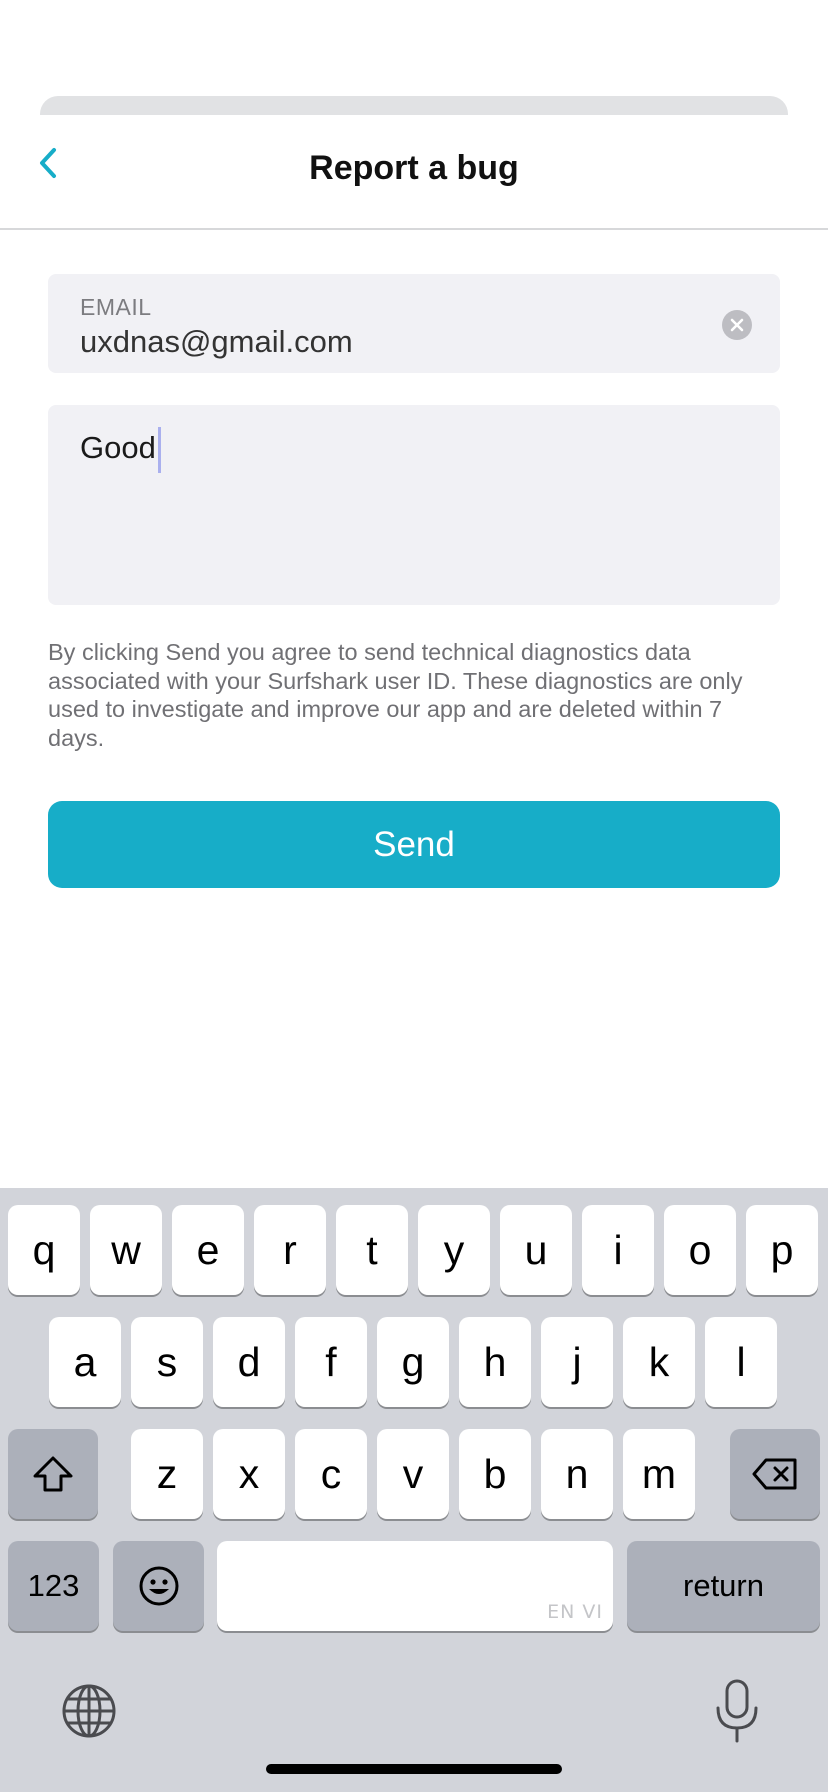  What do you see at coordinates (659, 1362) in the screenshot?
I see `key-k: k` at bounding box center [659, 1362].